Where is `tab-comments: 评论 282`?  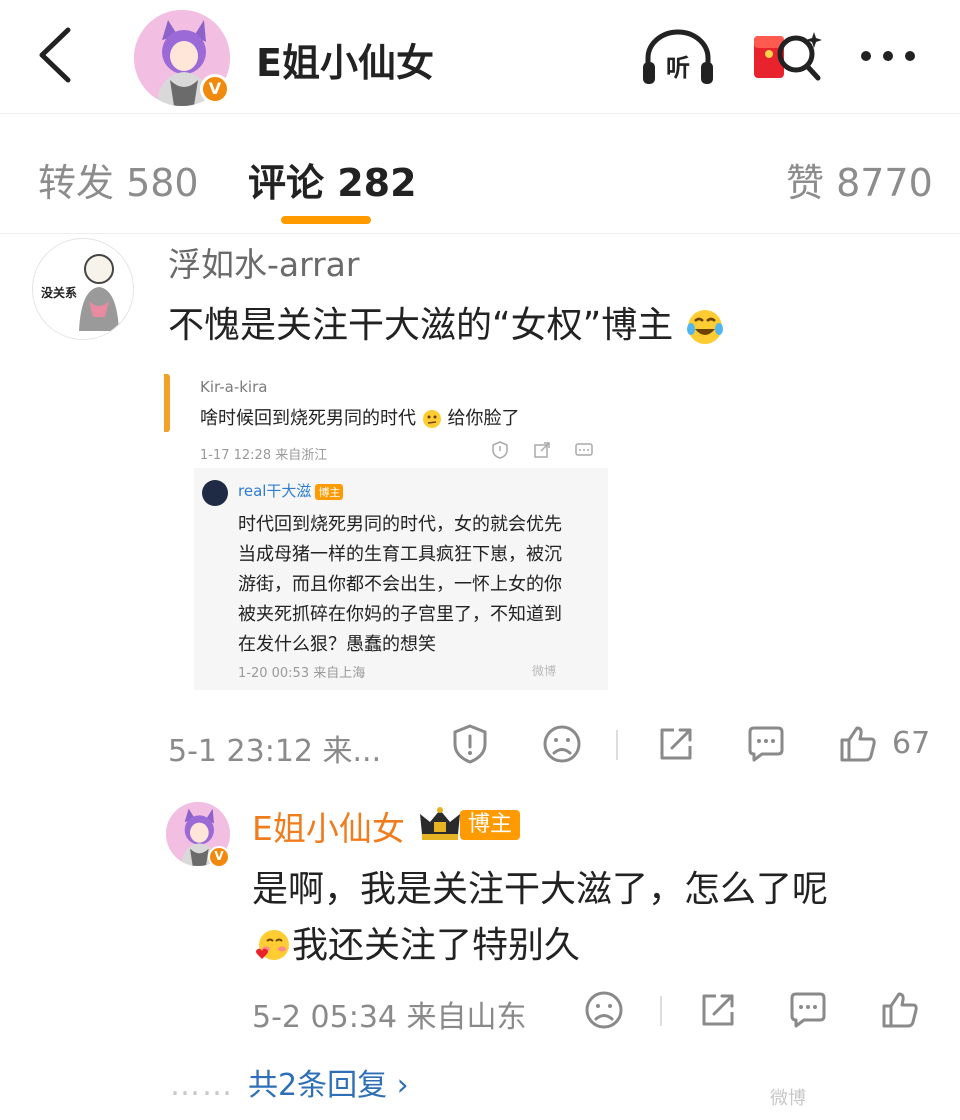 tab-comments: 评论 282 is located at coordinates (332, 179).